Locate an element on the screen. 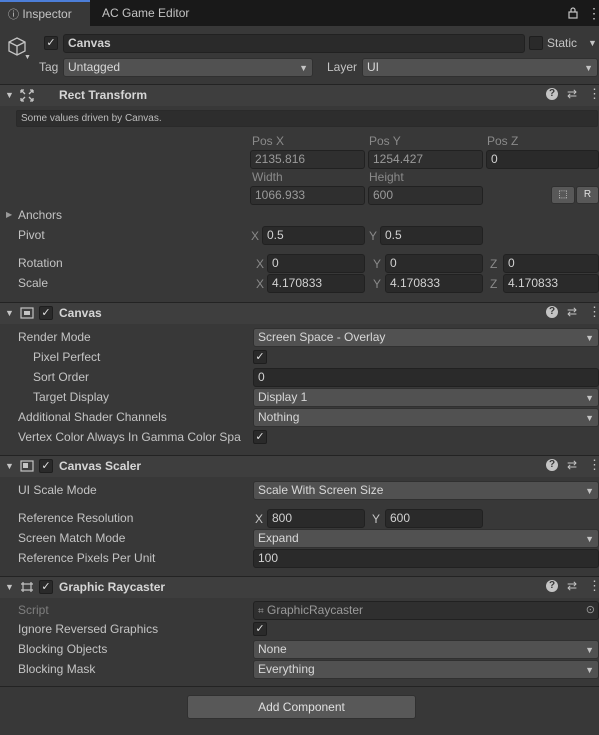  rot-z-field: 0 is located at coordinates (551, 263).